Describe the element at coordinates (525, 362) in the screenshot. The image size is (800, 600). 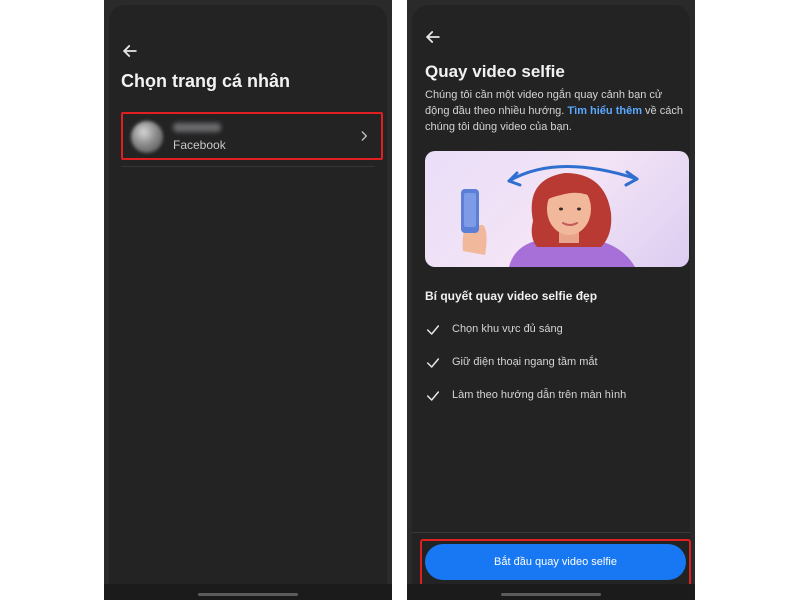
I see `tip-text: Giữ điện thoại ngang tầm mắt` at that location.